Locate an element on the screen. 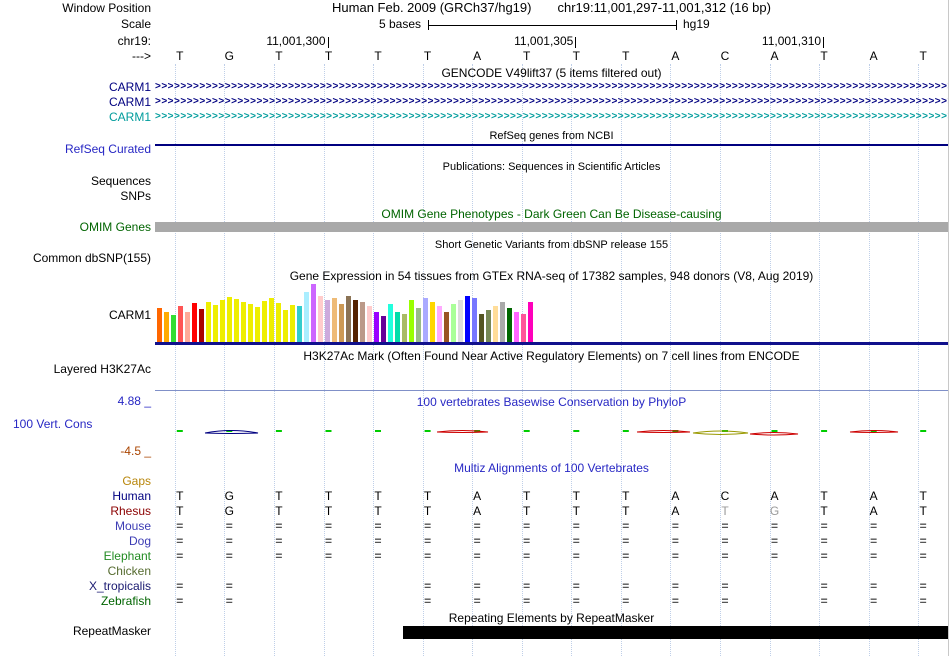 This screenshot has height=656, width=950. track-label-scale: Scale is located at coordinates (75, 24).